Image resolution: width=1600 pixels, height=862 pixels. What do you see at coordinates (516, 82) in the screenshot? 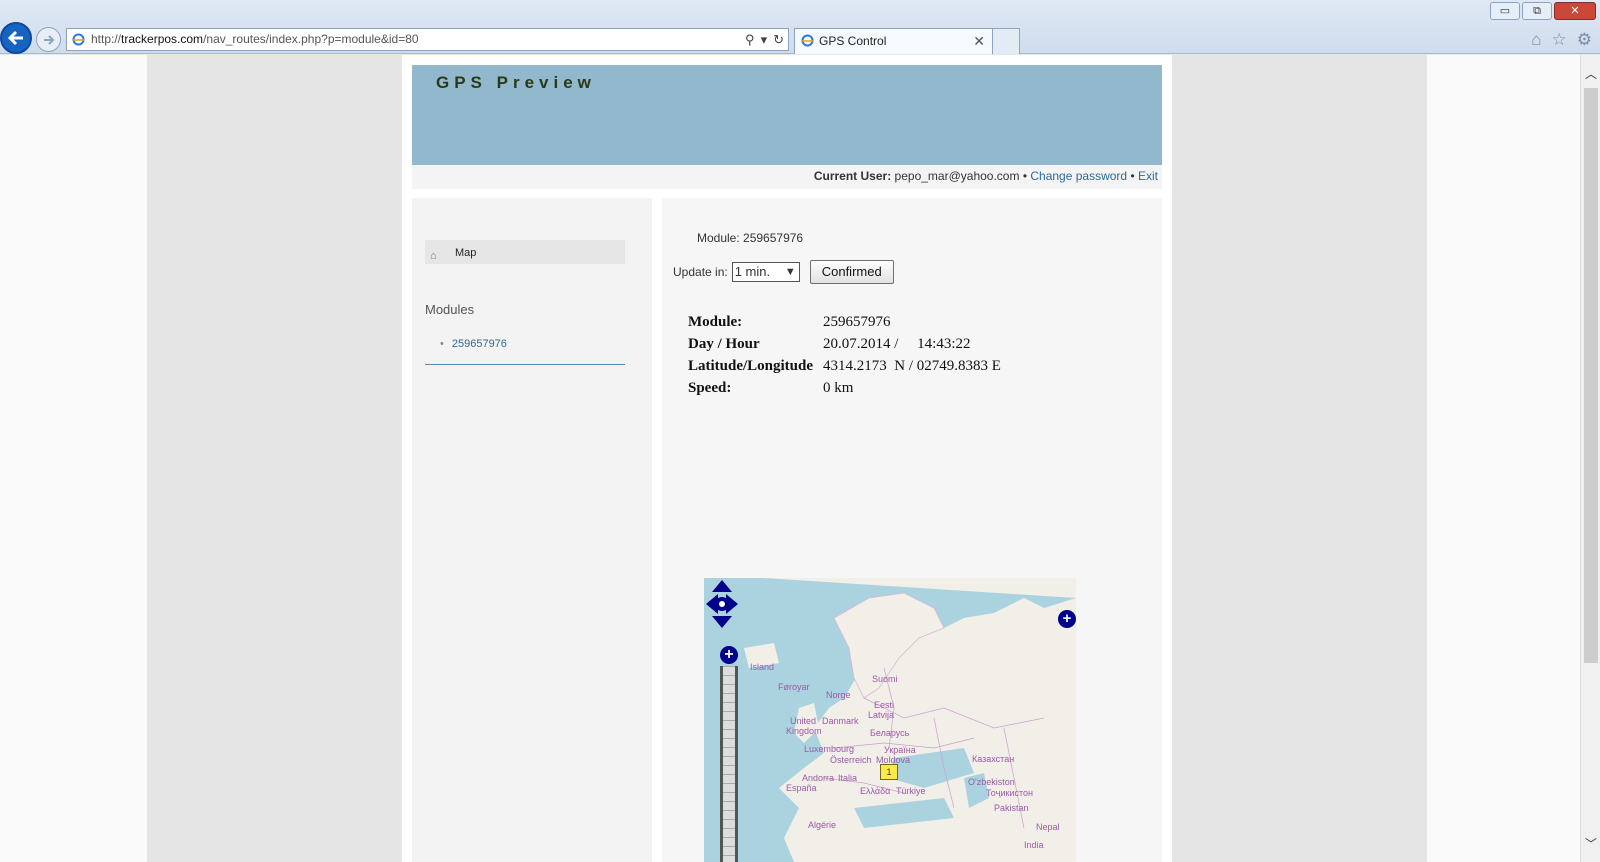
I see `site-title: GPS Preview` at bounding box center [516, 82].